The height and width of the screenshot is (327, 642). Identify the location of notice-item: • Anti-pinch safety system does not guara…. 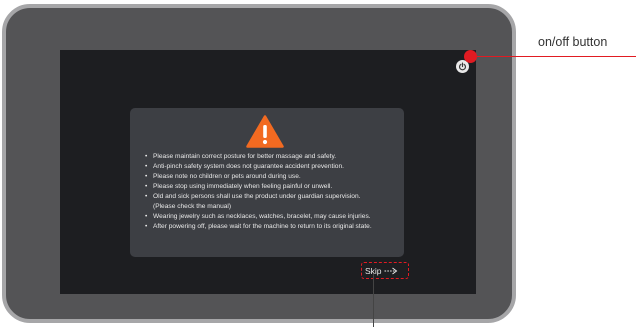
(244, 166).